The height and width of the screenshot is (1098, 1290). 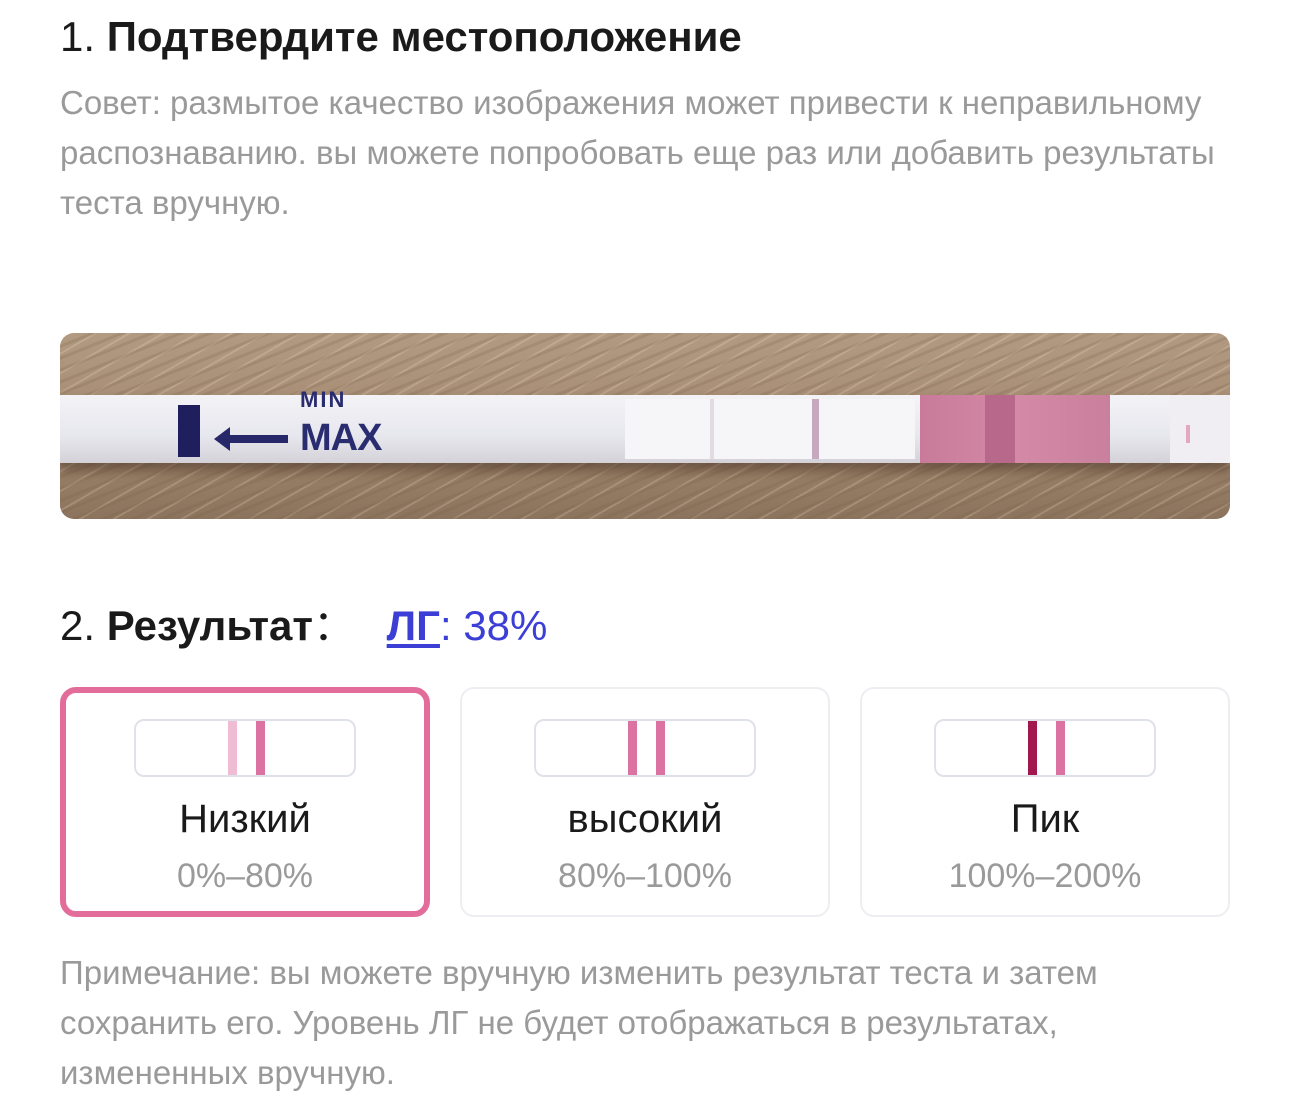 I want to click on strip-result-window, so click(x=770, y=429).